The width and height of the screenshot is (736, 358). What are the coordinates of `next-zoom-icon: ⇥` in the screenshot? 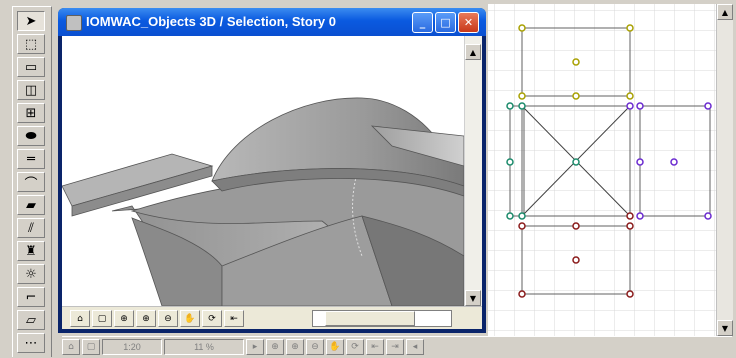 It's located at (395, 347).